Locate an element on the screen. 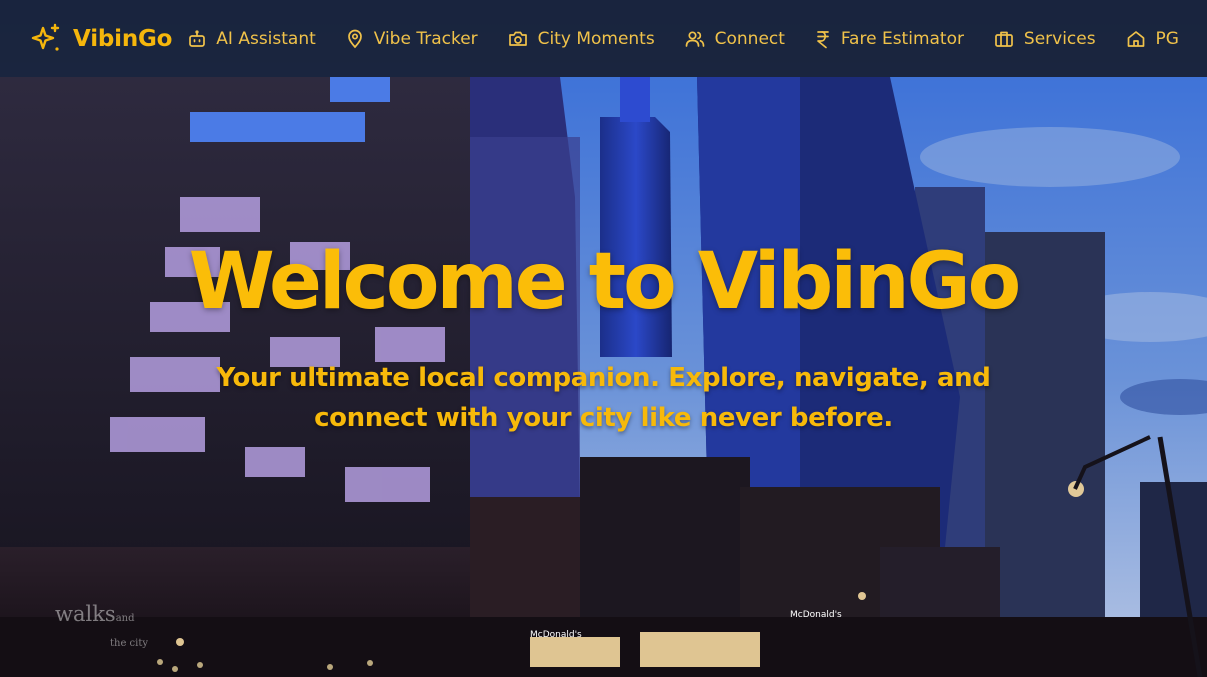 Image resolution: width=1207 pixels, height=677 pixels. bot-icon is located at coordinates (197, 38).